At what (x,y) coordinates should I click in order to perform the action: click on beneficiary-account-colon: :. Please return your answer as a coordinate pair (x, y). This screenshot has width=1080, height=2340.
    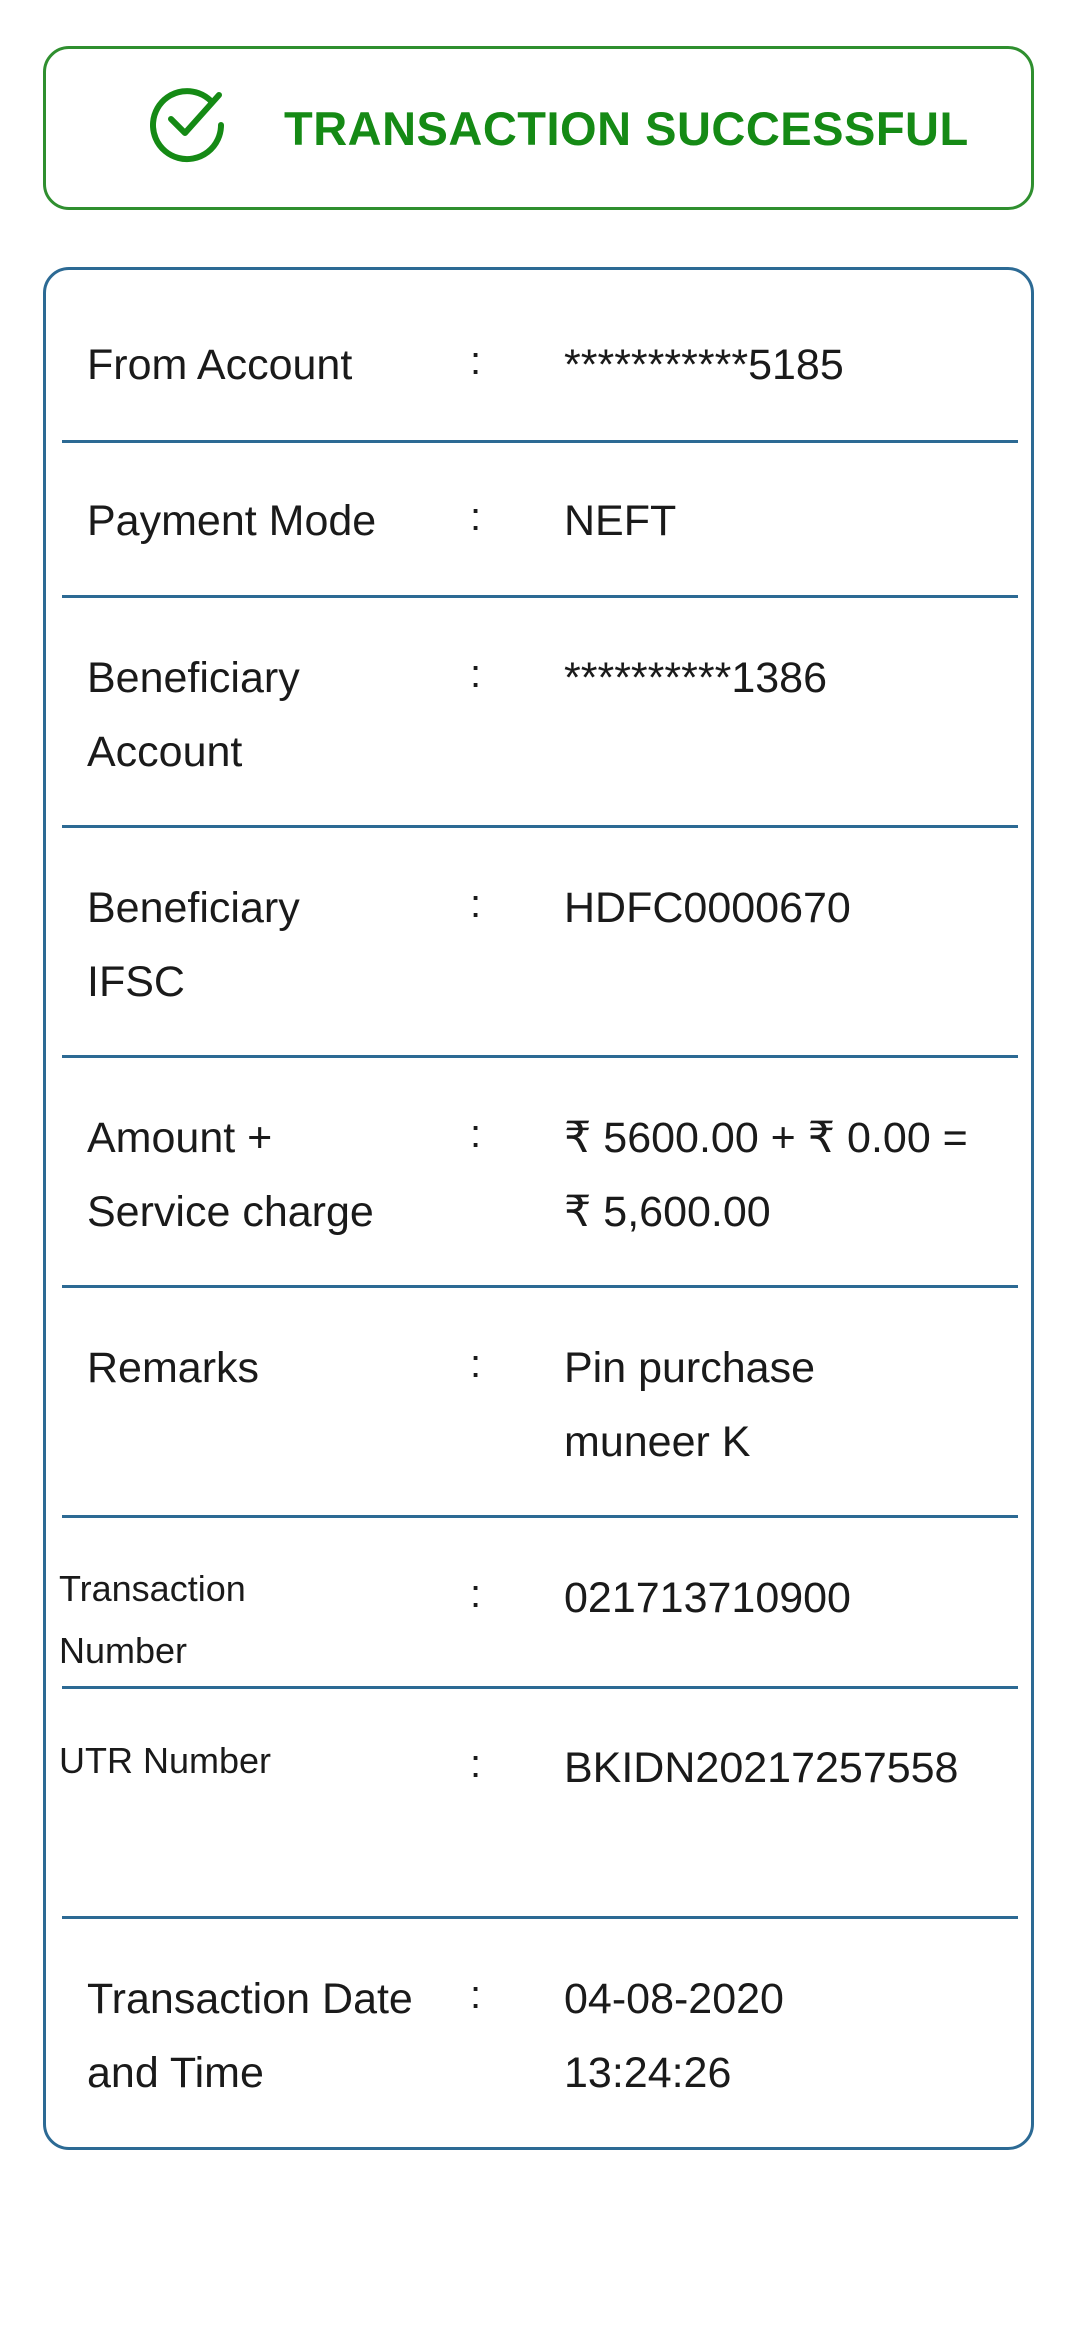
    Looking at the image, I should click on (476, 674).